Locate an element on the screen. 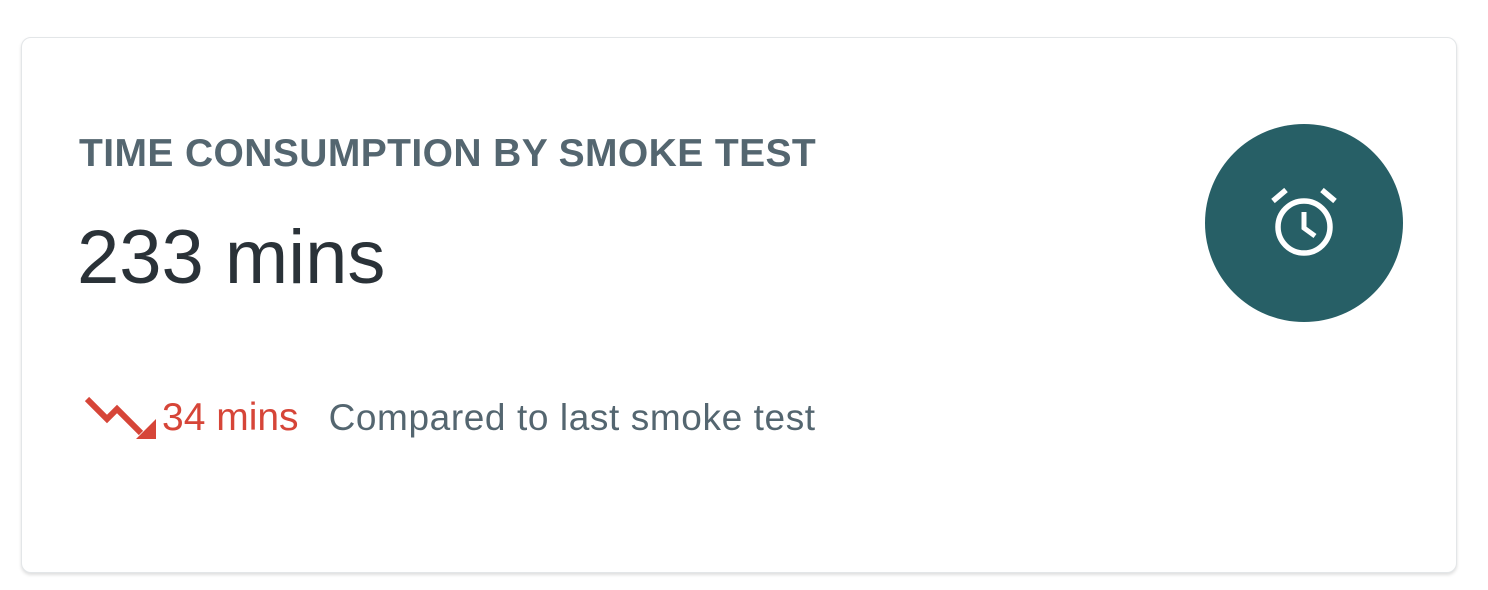  alarm-clock-icon is located at coordinates (1304, 223).